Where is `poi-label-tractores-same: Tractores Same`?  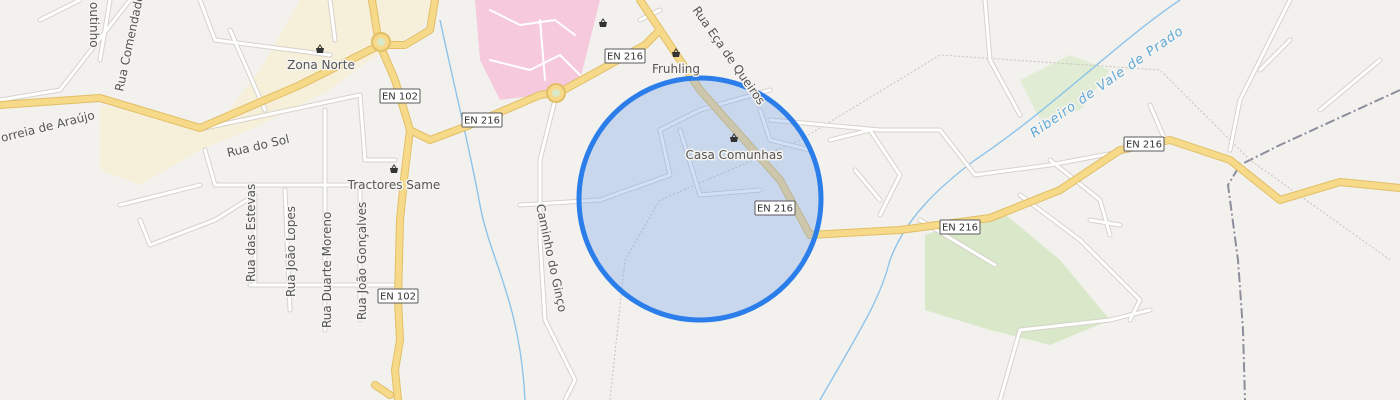 poi-label-tractores-same: Tractores Same is located at coordinates (394, 185).